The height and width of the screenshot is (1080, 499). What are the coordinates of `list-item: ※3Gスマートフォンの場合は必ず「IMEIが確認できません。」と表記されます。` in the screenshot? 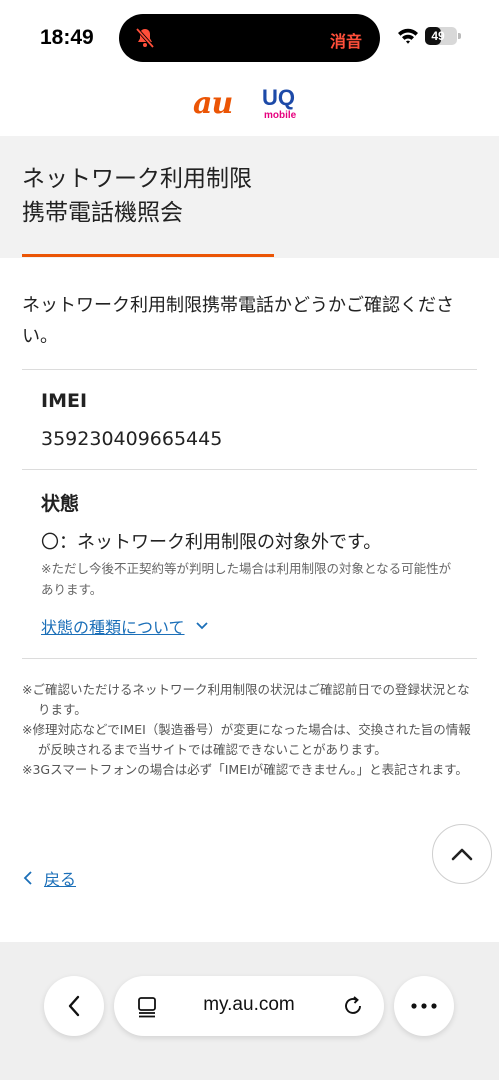 It's located at (245, 769).